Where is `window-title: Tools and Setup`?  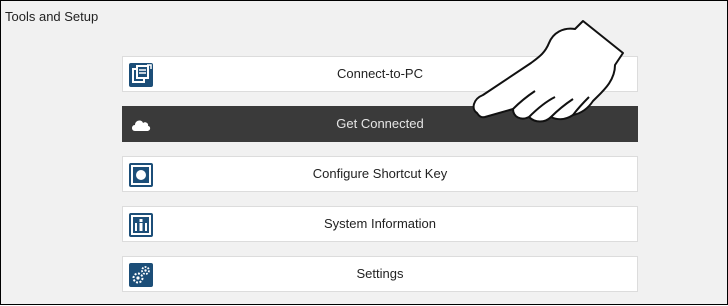 window-title: Tools and Setup is located at coordinates (52, 16).